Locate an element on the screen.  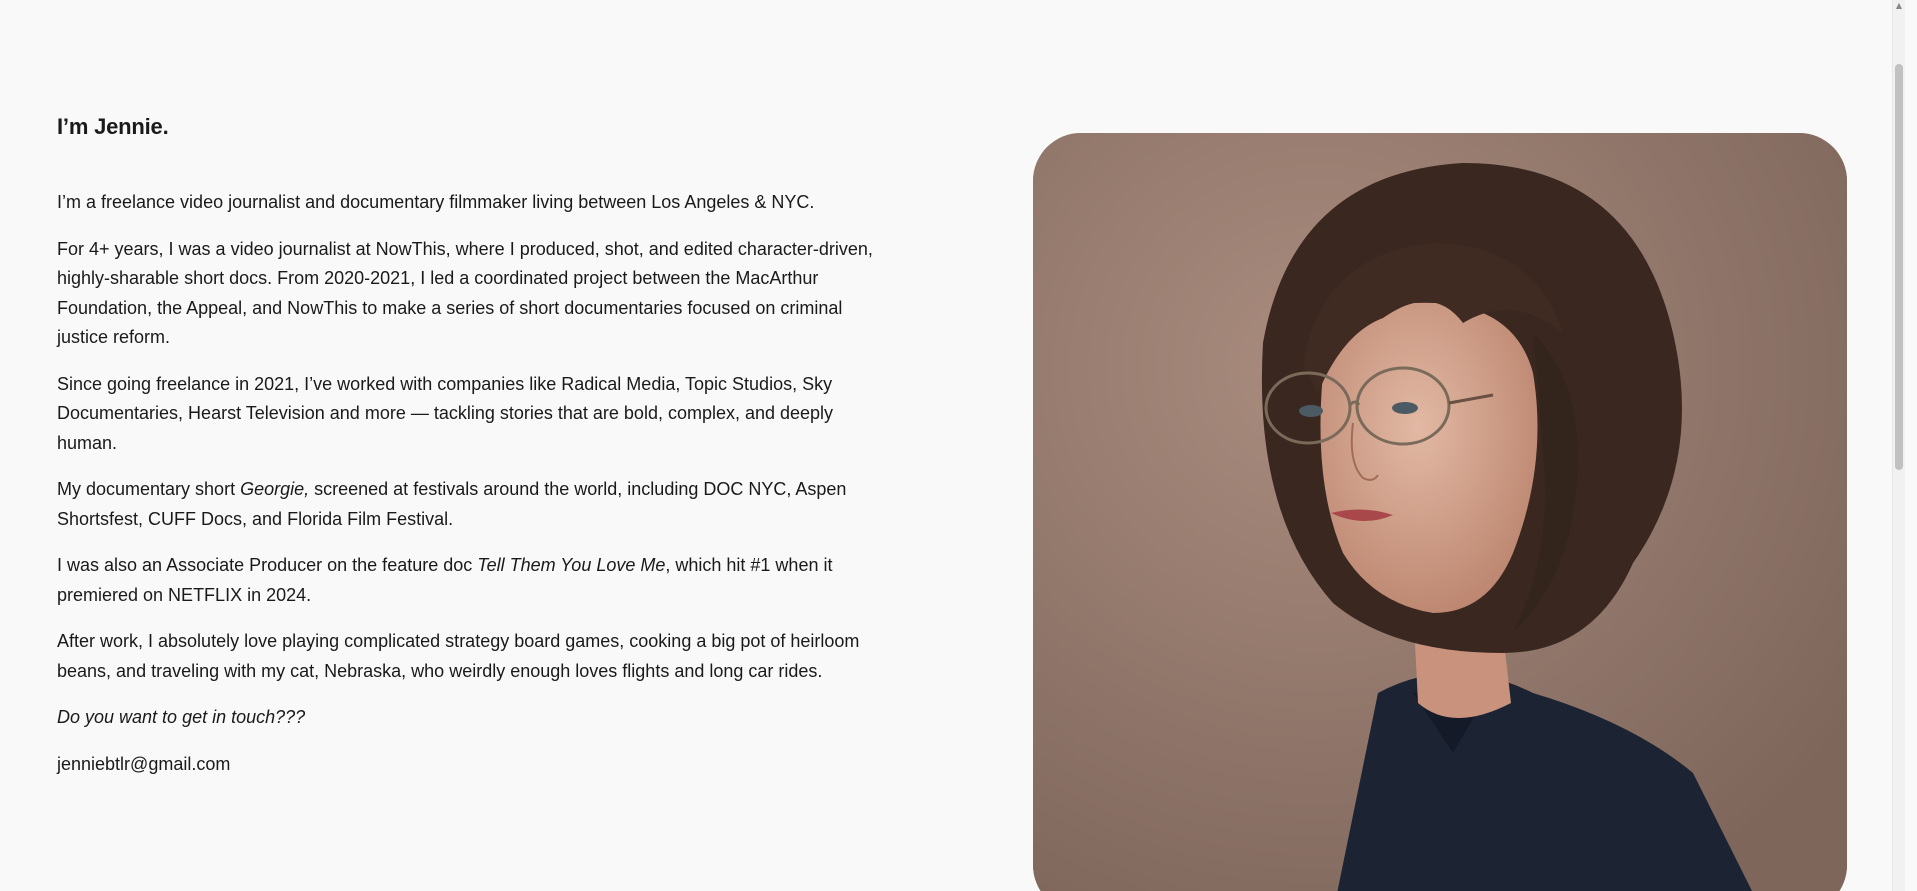
page-scrollbar: ▲ is located at coordinates (1898, 445).